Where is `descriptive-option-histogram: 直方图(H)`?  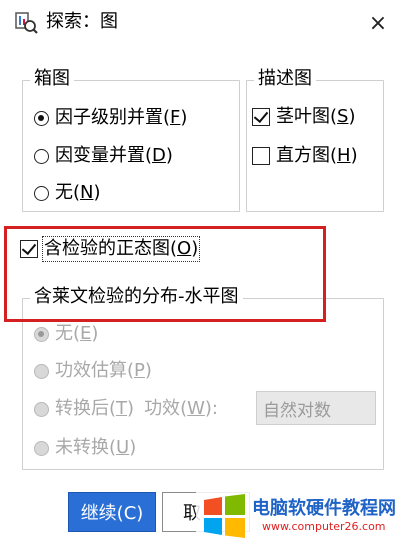
descriptive-option-histogram: 直方图(H) is located at coordinates (305, 156).